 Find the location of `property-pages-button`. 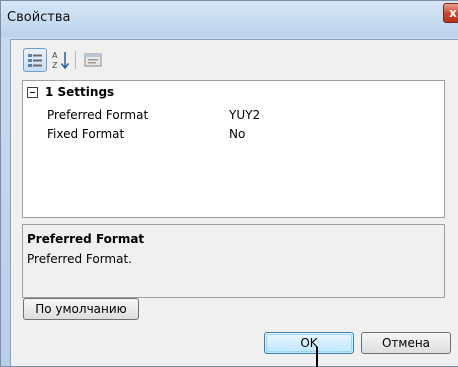

property-pages-button is located at coordinates (93, 60).